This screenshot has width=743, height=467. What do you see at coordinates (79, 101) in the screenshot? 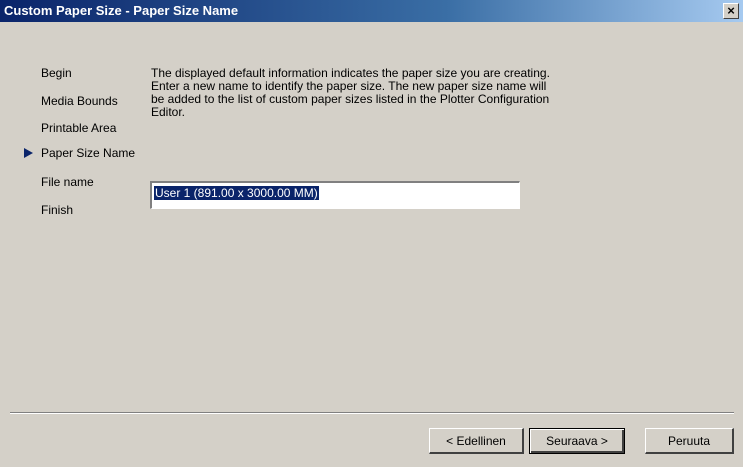
I see `step-media-bounds: Media Bounds` at bounding box center [79, 101].